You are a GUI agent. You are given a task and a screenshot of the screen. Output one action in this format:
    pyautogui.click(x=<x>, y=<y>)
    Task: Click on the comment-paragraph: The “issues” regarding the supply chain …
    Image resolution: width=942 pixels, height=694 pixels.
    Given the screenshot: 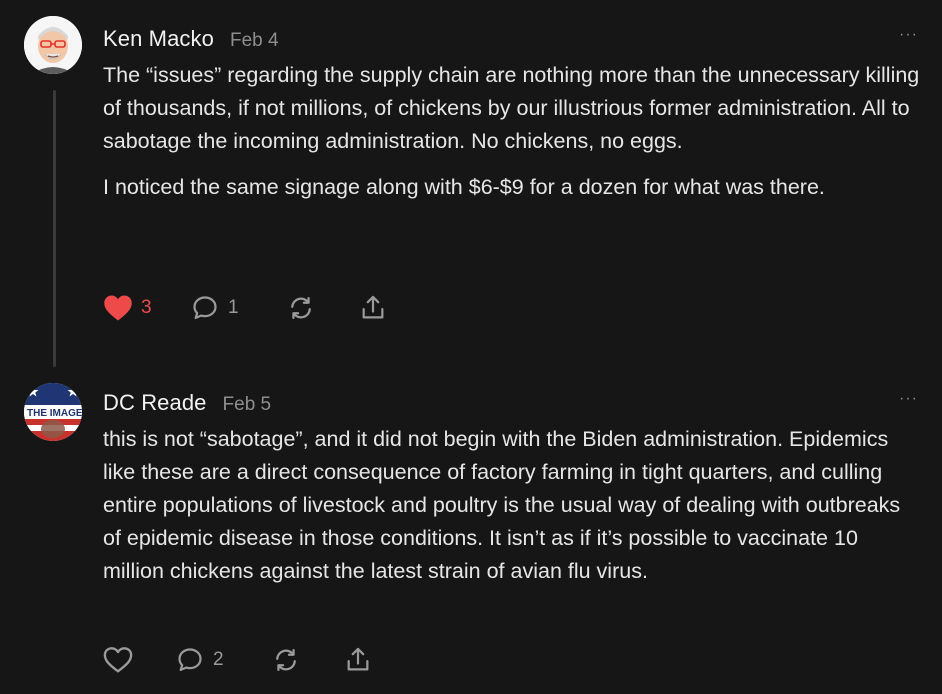 What is the action you would take?
    pyautogui.click(x=511, y=108)
    